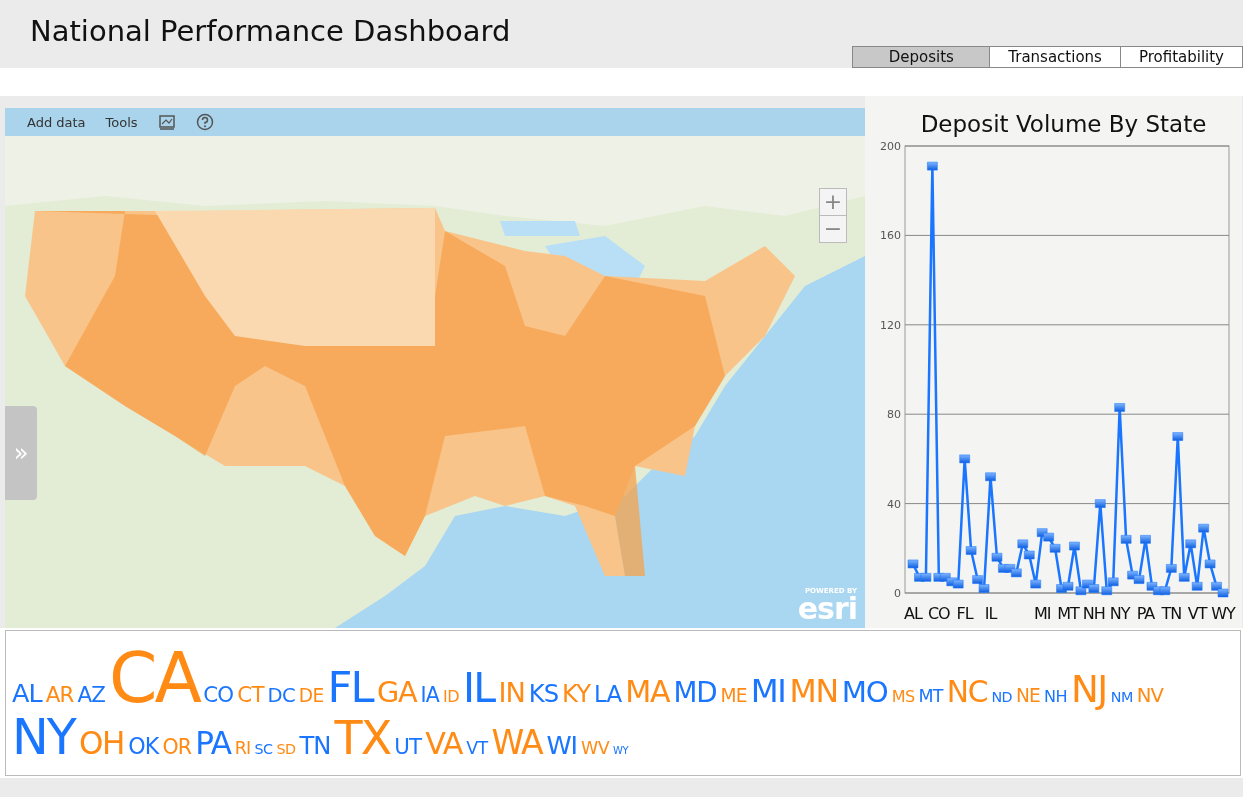 The image size is (1243, 797). What do you see at coordinates (350, 687) in the screenshot?
I see `word-cloud-term: FL` at bounding box center [350, 687].